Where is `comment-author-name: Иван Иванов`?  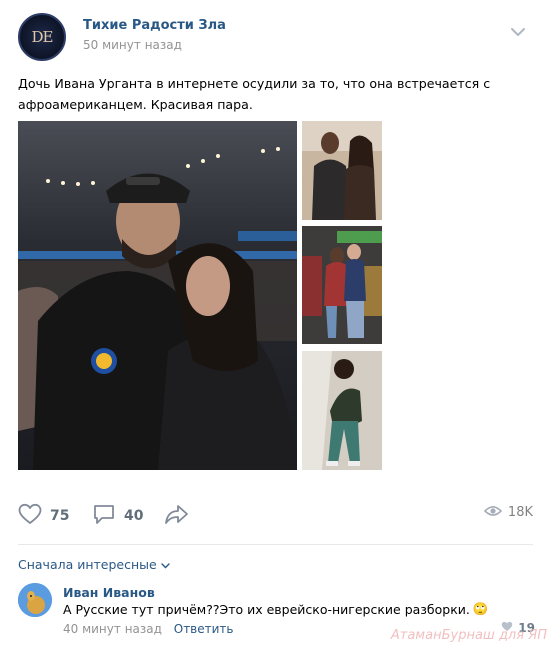 comment-author-name: Иван Иванов is located at coordinates (109, 592).